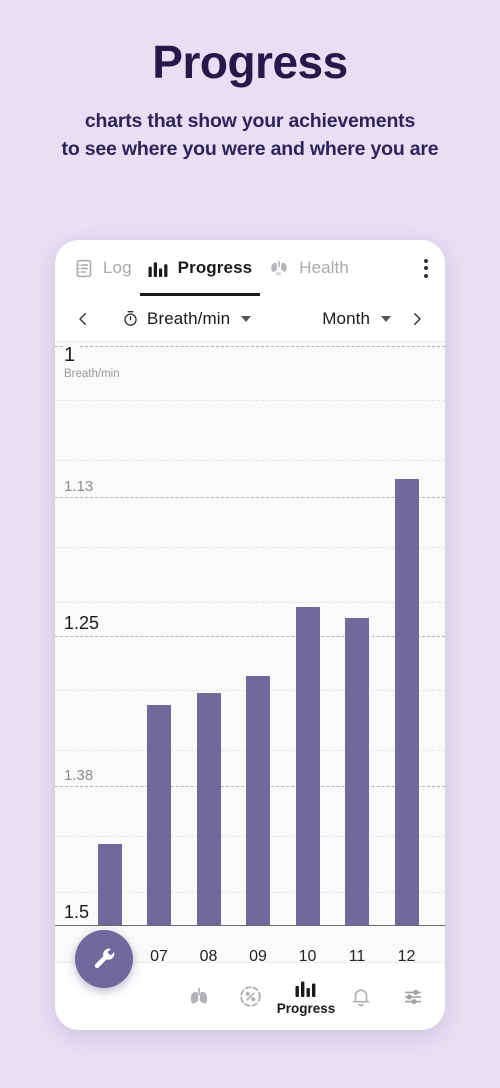 Image resolution: width=500 pixels, height=1088 pixels. What do you see at coordinates (428, 268) in the screenshot?
I see `kebab-menu-icon` at bounding box center [428, 268].